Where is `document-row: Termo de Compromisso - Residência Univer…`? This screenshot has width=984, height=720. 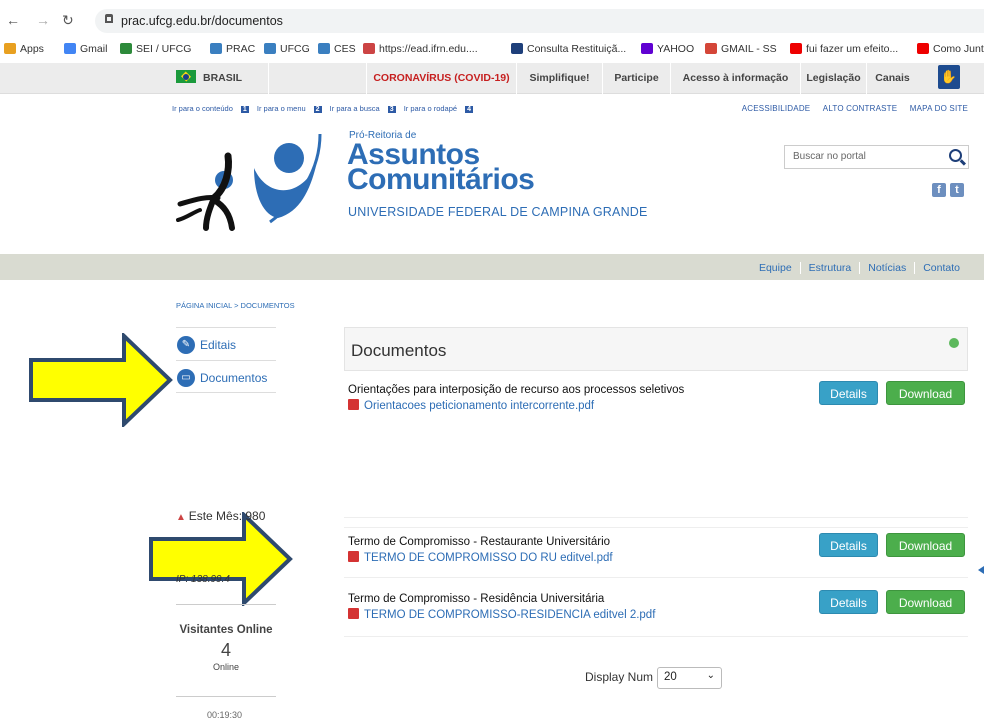
document-row: Termo de Compromisso - Residência Univer… is located at coordinates (656, 611).